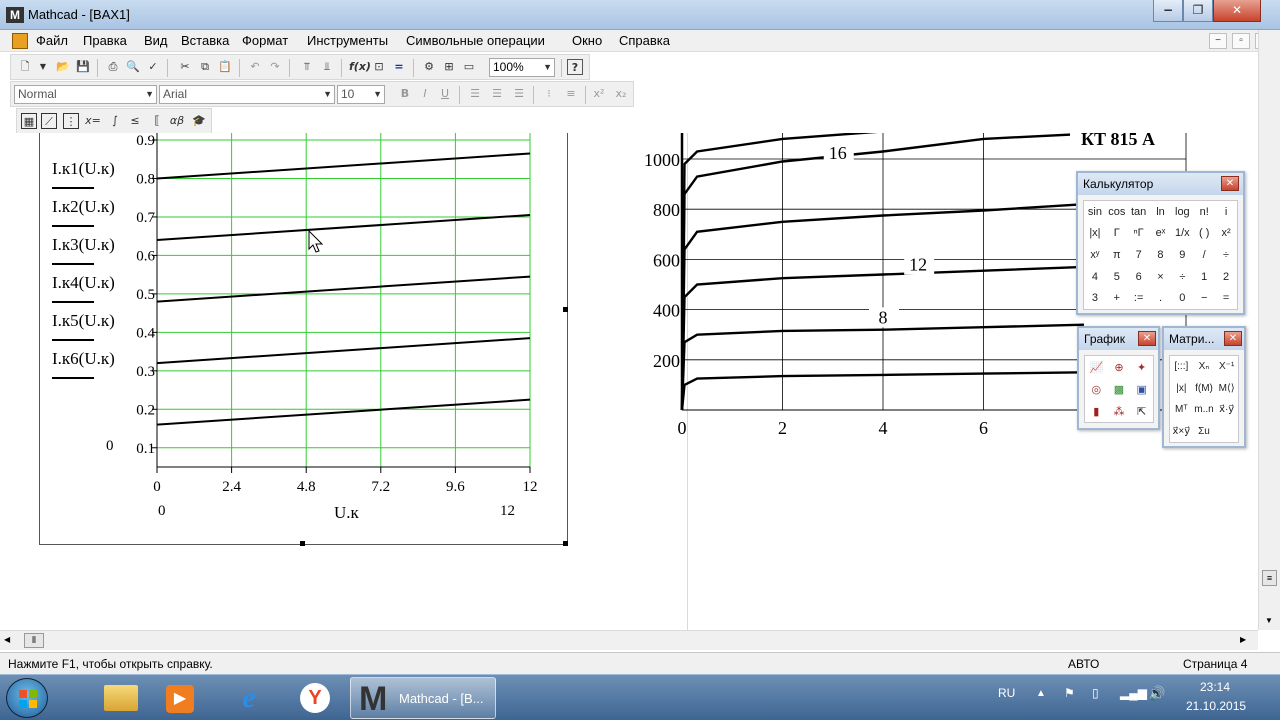  I want to click on subscript-icon: x₂, so click(621, 94).